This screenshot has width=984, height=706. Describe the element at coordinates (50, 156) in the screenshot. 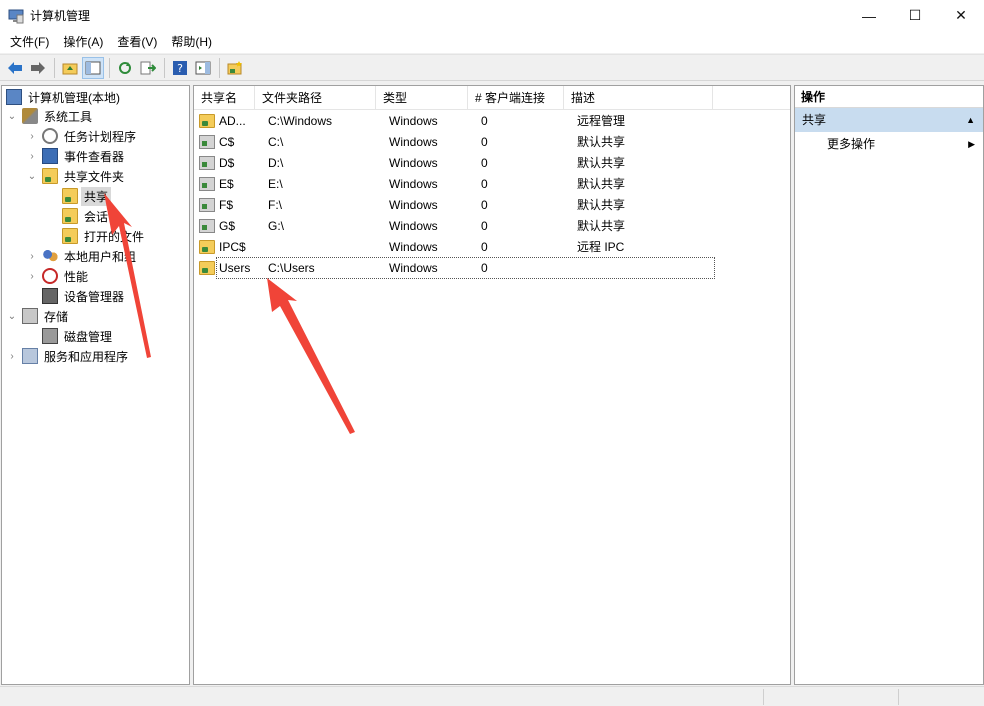

I see `event-log-icon` at that location.